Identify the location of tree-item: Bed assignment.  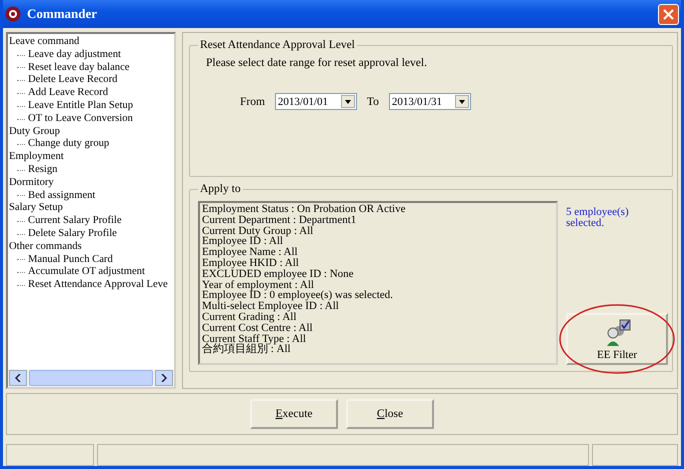
(62, 196).